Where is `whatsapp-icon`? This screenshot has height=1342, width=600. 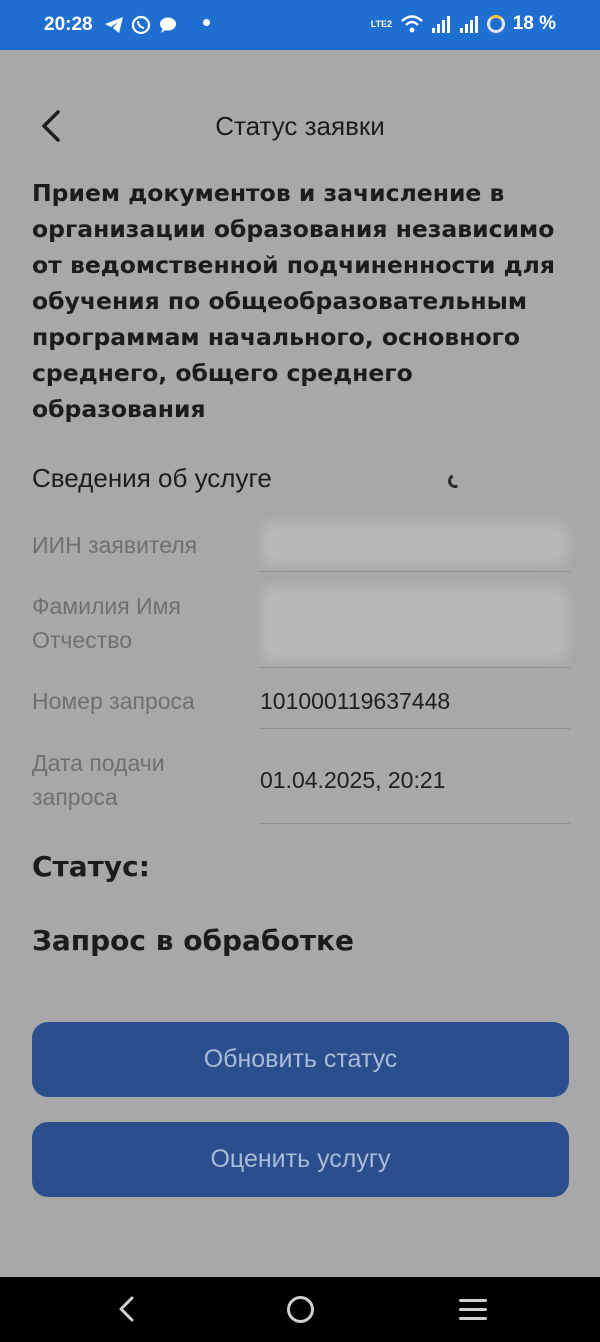
whatsapp-icon is located at coordinates (141, 25).